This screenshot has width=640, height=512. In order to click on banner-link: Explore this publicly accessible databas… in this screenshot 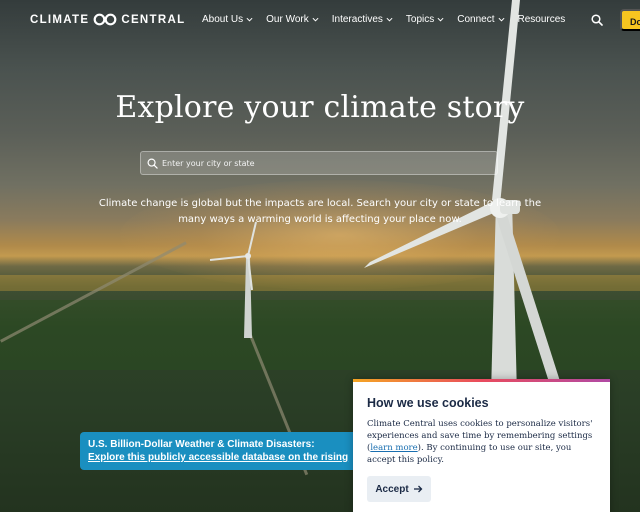, I will do `click(218, 457)`.